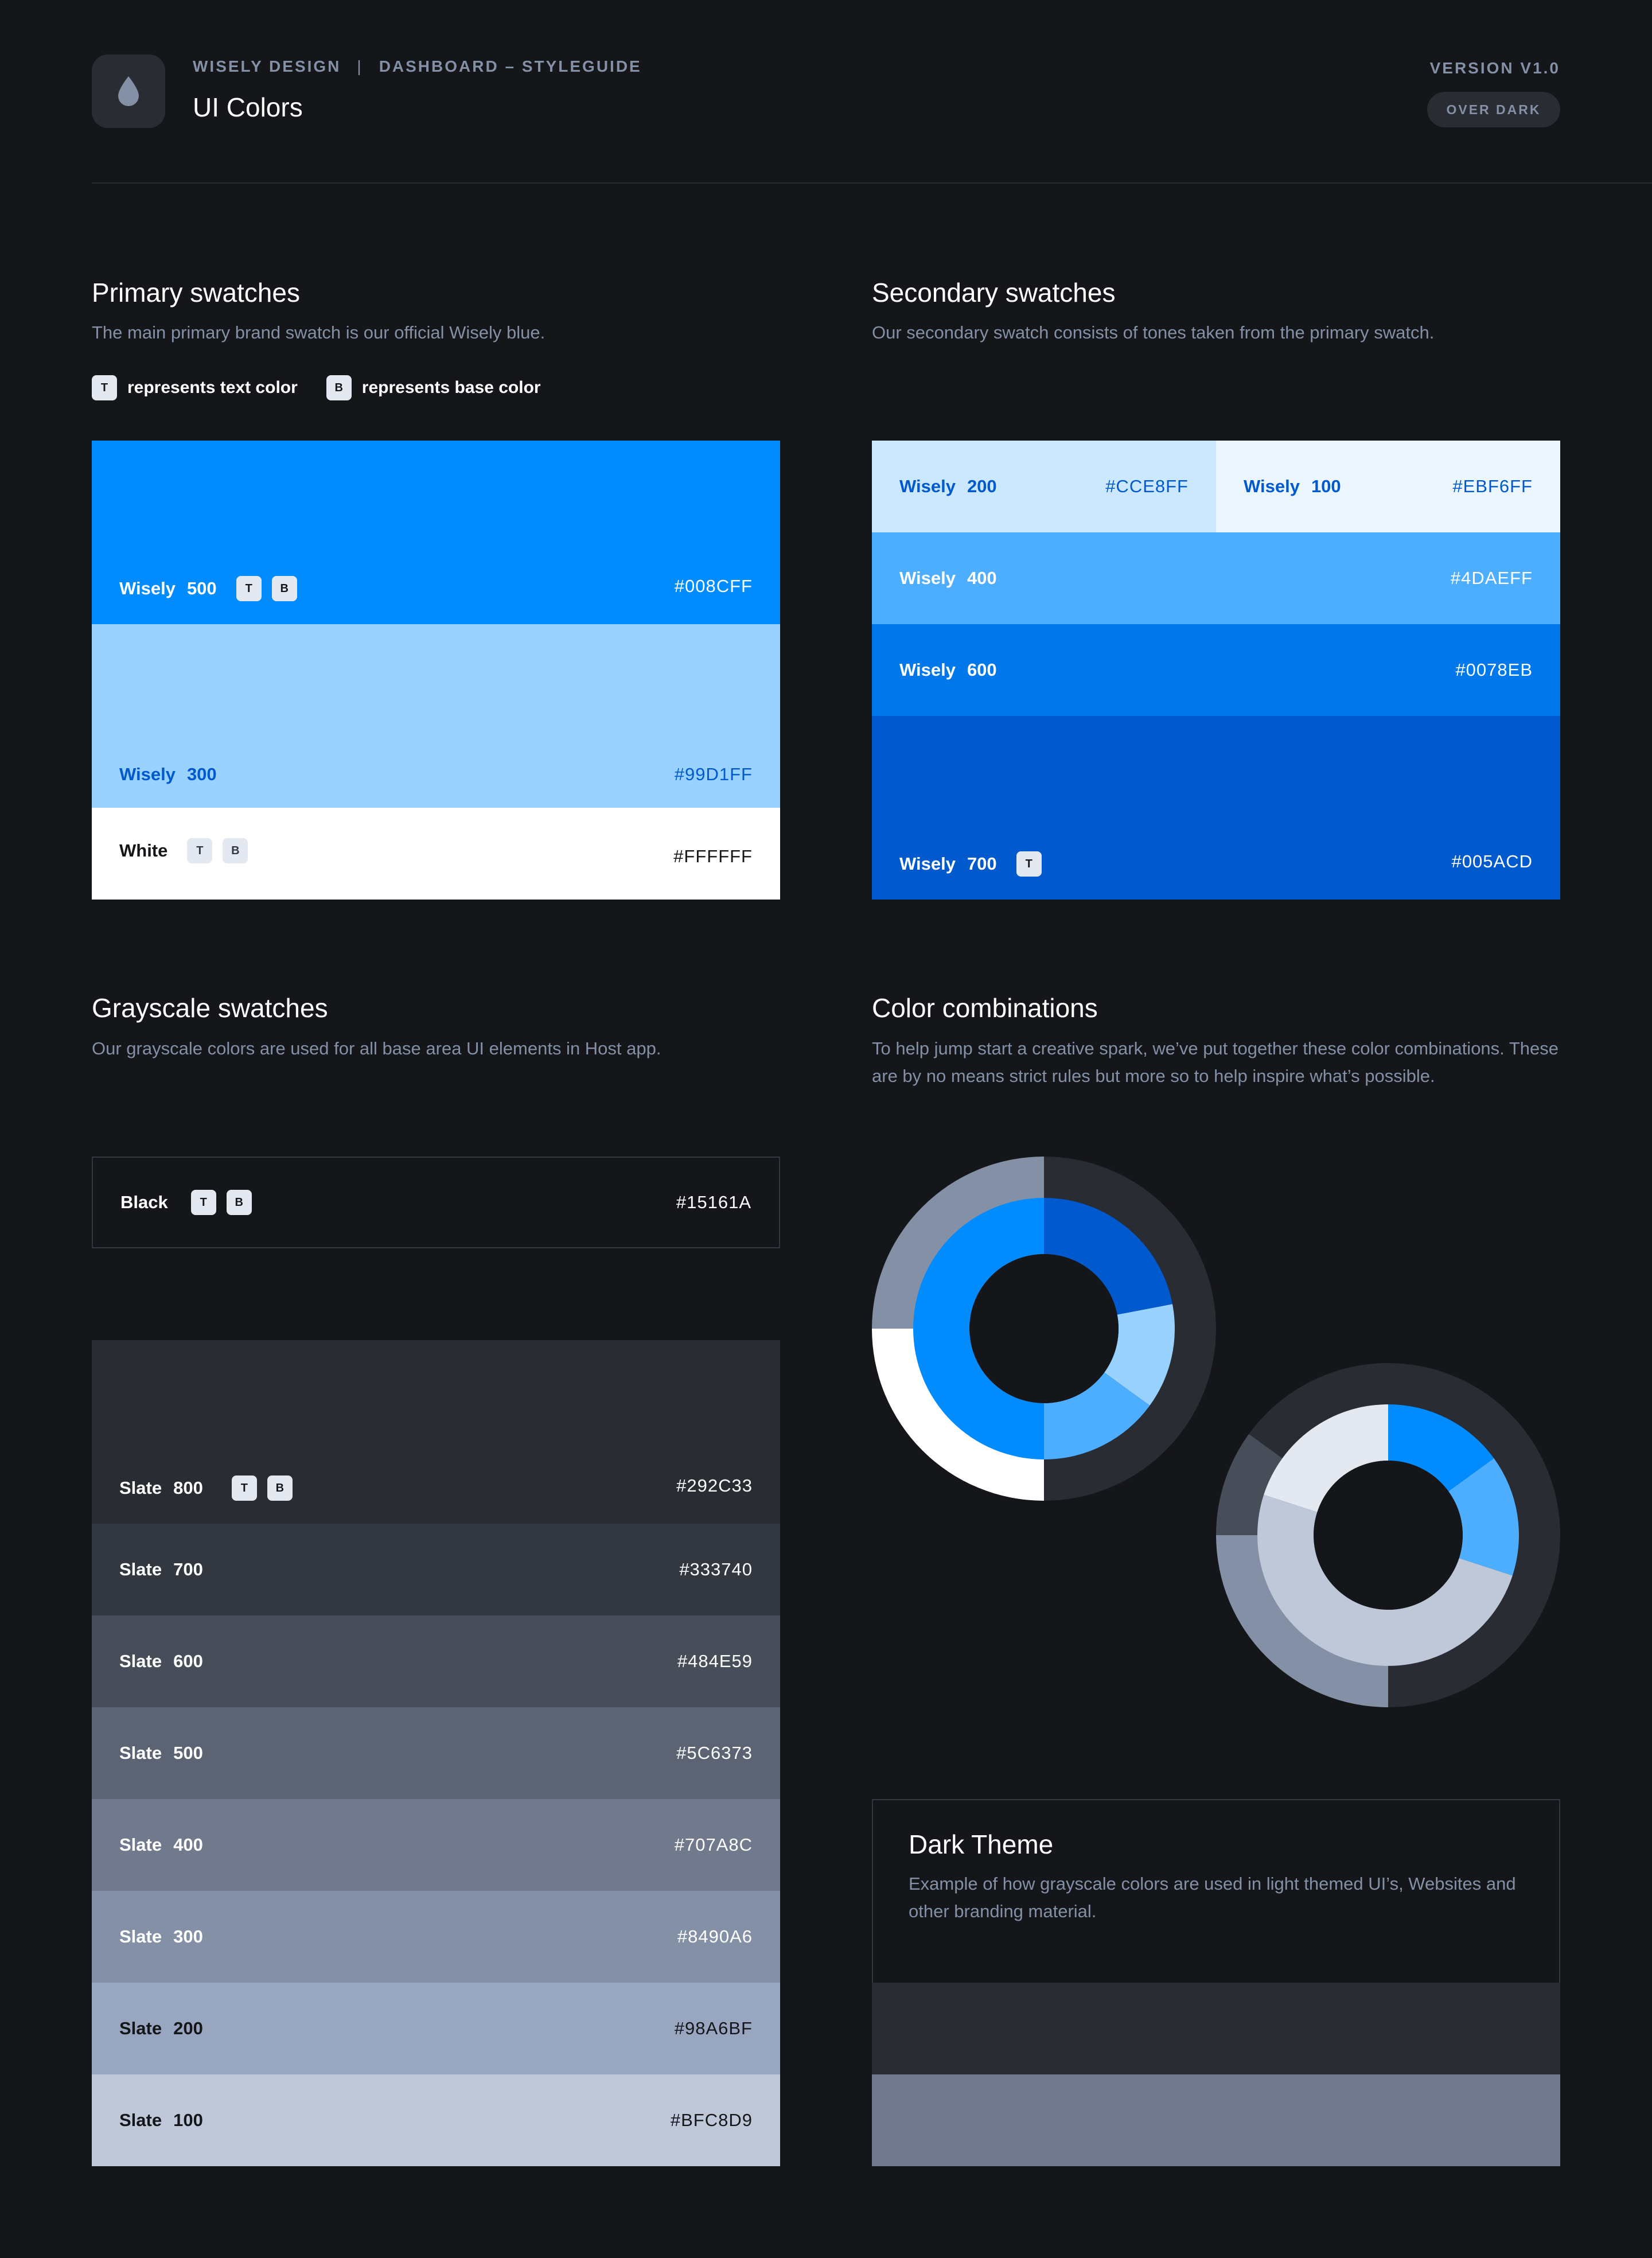 This screenshot has width=1652, height=2258. What do you see at coordinates (436, 1845) in the screenshot?
I see `swatch-slate-400: Slate 400 #707A8C` at bounding box center [436, 1845].